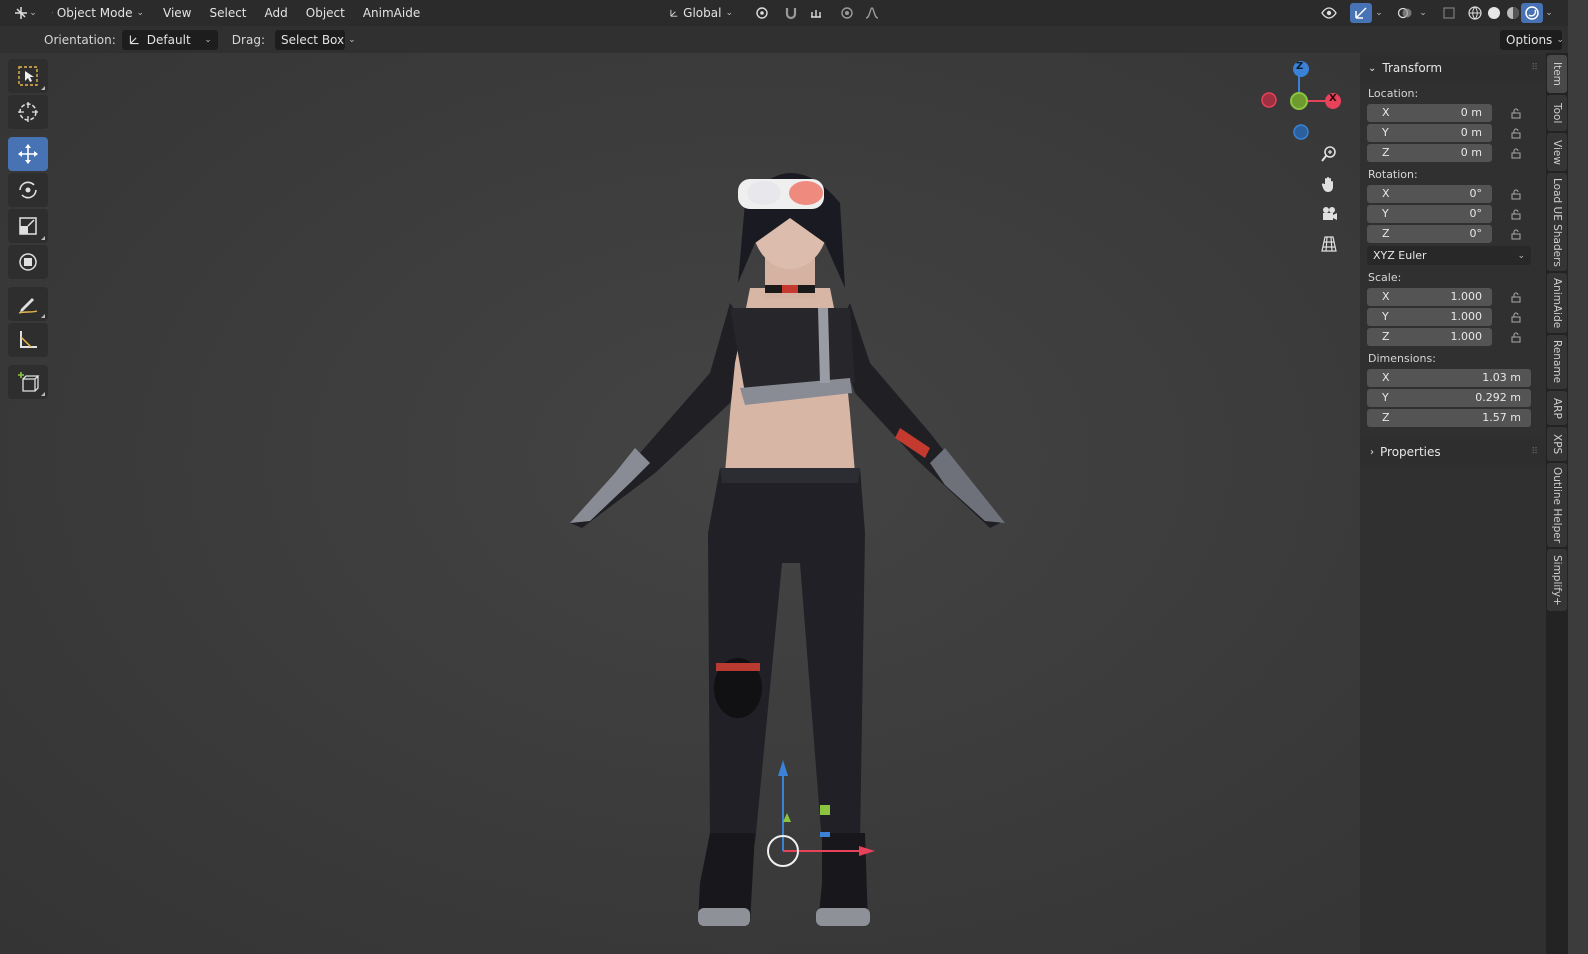 The image size is (1588, 954). I want to click on gizmo-dropdown: ⌄, so click(1379, 13).